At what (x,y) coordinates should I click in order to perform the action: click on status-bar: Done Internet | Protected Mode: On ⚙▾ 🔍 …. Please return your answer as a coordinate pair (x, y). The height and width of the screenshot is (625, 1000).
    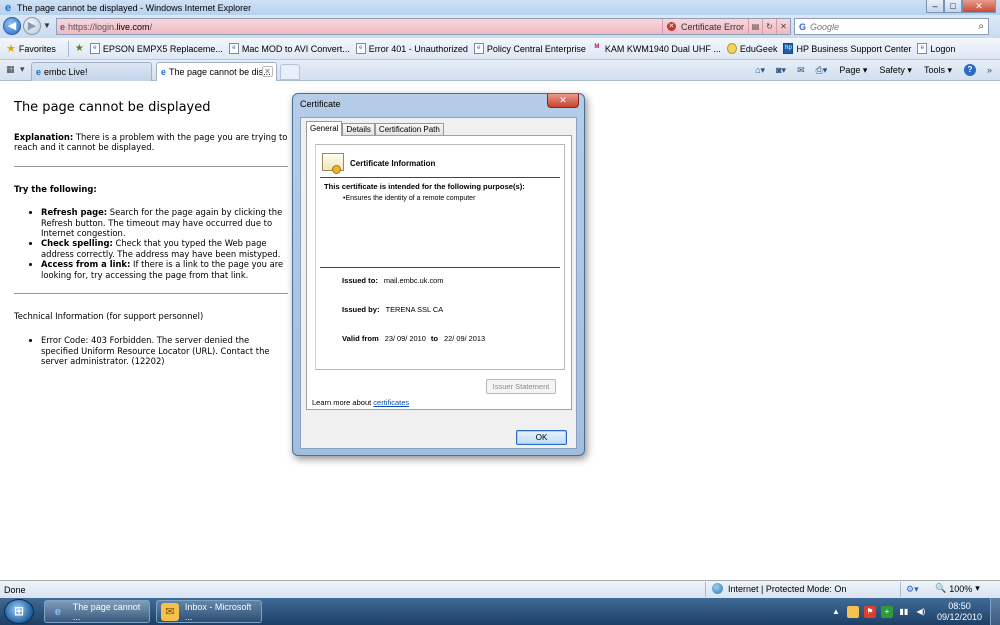
    Looking at the image, I should click on (500, 589).